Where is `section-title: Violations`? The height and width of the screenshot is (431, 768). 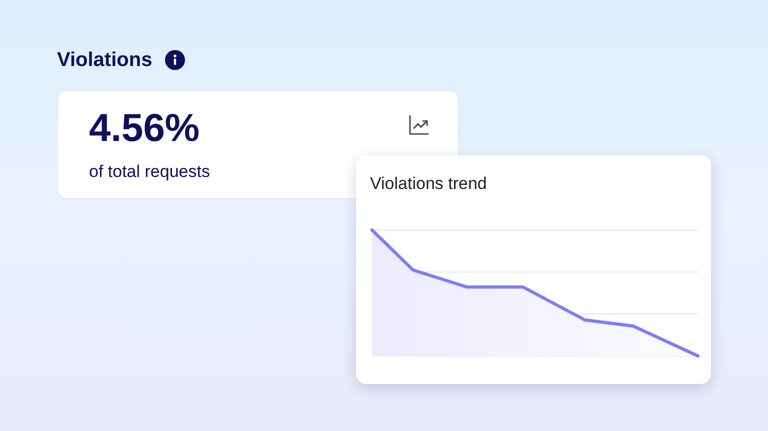
section-title: Violations is located at coordinates (104, 60).